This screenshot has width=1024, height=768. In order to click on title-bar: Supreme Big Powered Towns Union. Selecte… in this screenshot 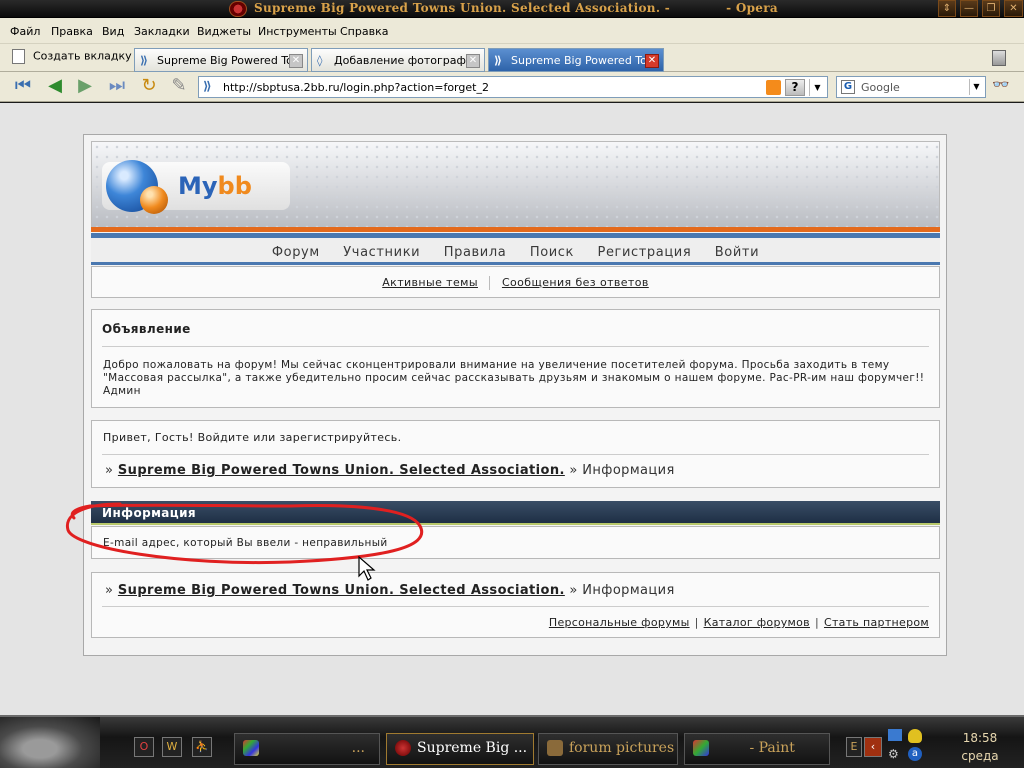, I will do `click(512, 9)`.